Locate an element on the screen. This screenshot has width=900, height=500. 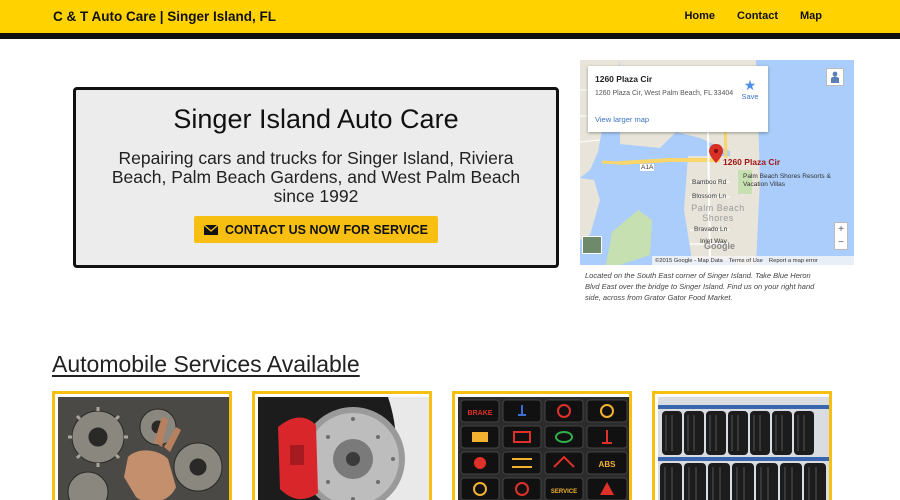
contact-us-button: CONTACT US NOW FOR SERVICE is located at coordinates (315, 229).